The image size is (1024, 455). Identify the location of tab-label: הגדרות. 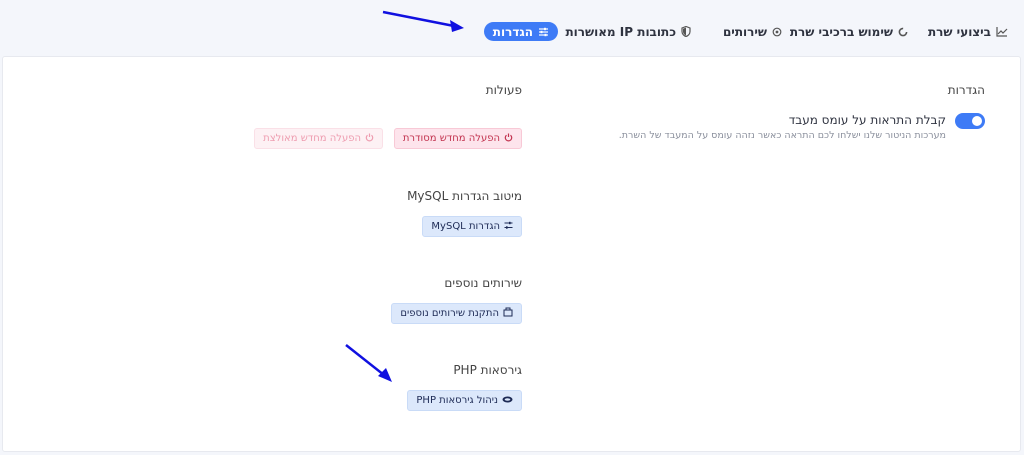
(512, 31).